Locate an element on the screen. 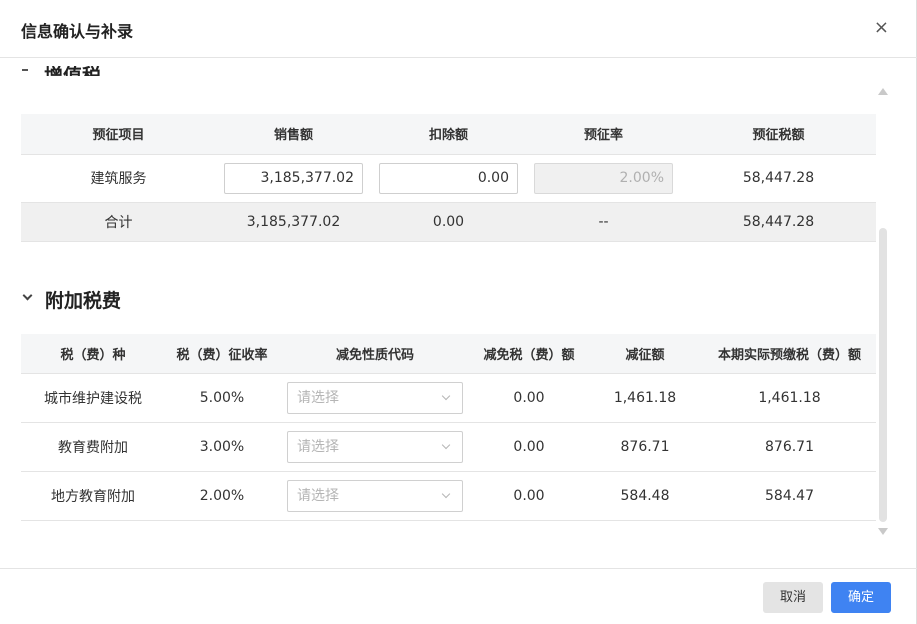 The height and width of the screenshot is (624, 917). sales-input: 3,185,377.02 is located at coordinates (293, 178).